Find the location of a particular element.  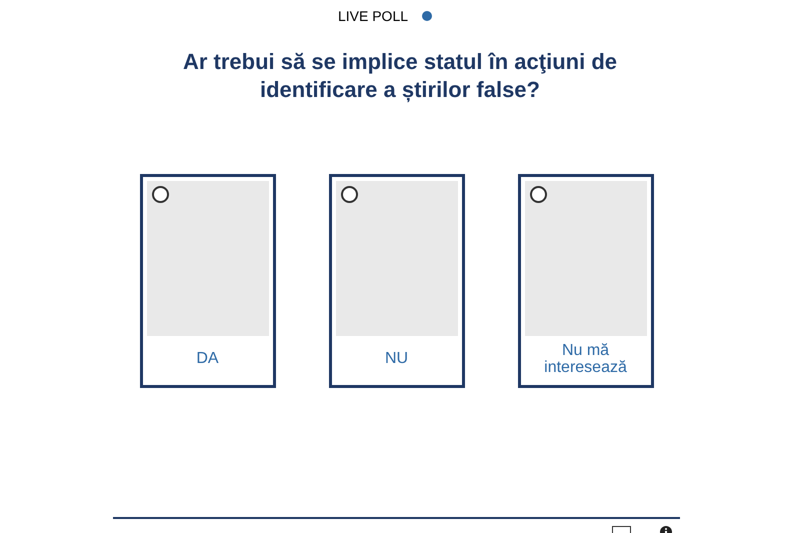

status-dot-icon is located at coordinates (427, 15).